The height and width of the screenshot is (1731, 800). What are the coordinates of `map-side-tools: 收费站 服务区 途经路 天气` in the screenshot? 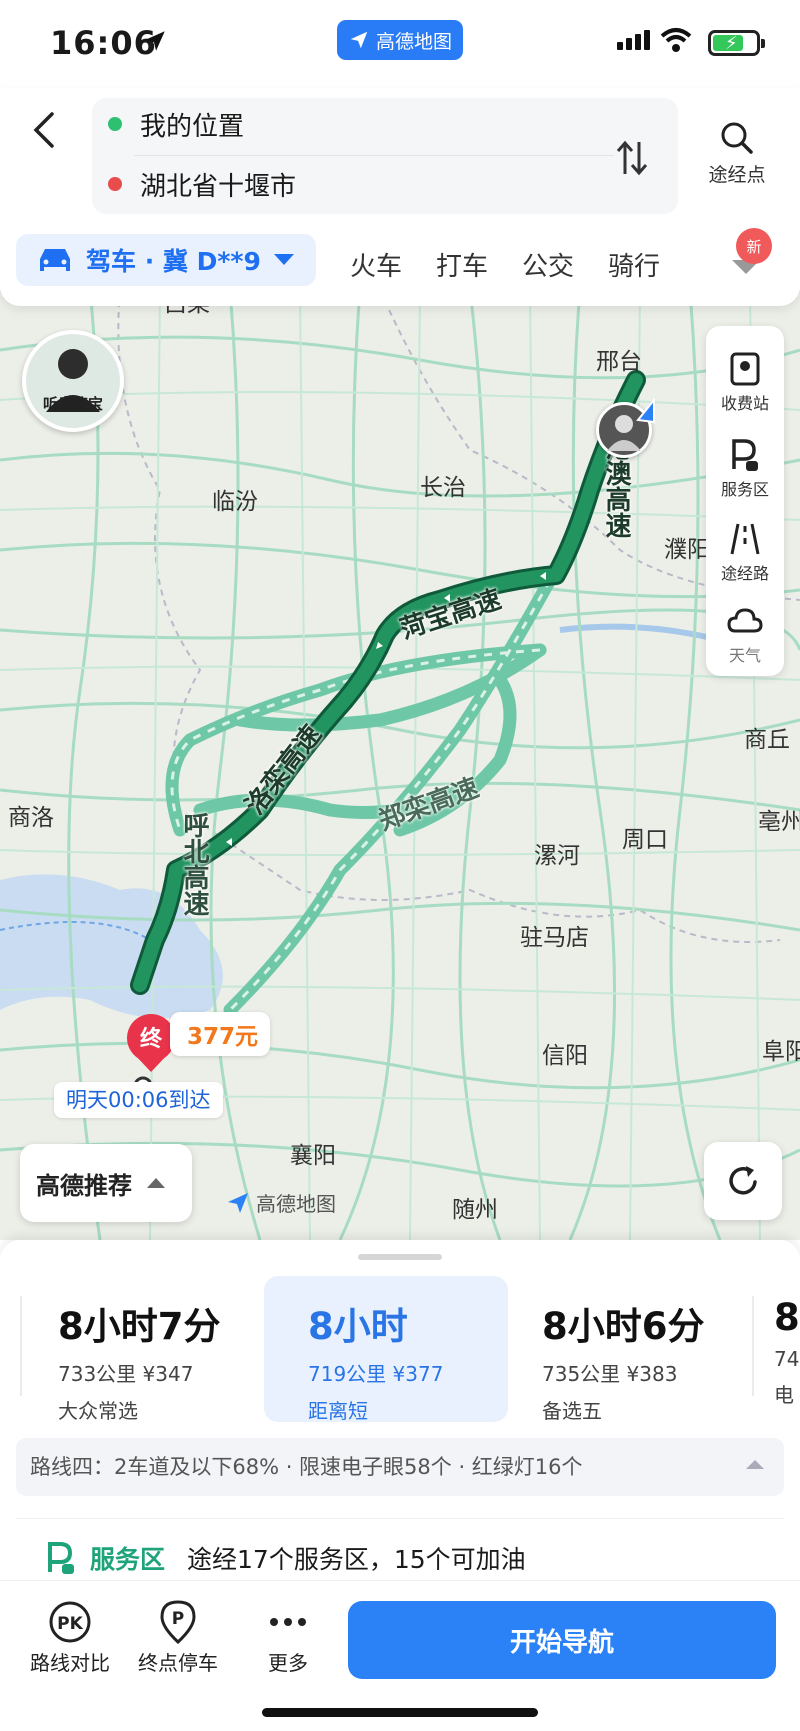 It's located at (745, 501).